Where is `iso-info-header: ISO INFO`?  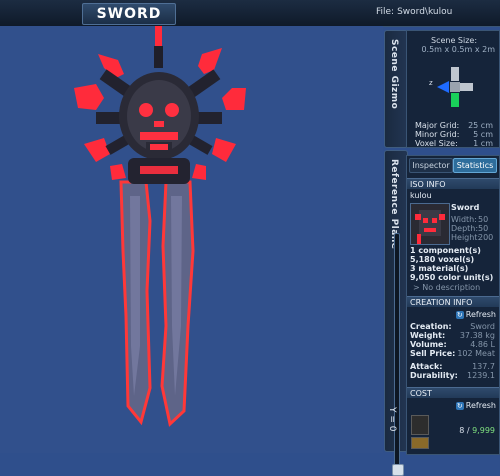
iso-info-header: ISO INFO is located at coordinates (453, 183).